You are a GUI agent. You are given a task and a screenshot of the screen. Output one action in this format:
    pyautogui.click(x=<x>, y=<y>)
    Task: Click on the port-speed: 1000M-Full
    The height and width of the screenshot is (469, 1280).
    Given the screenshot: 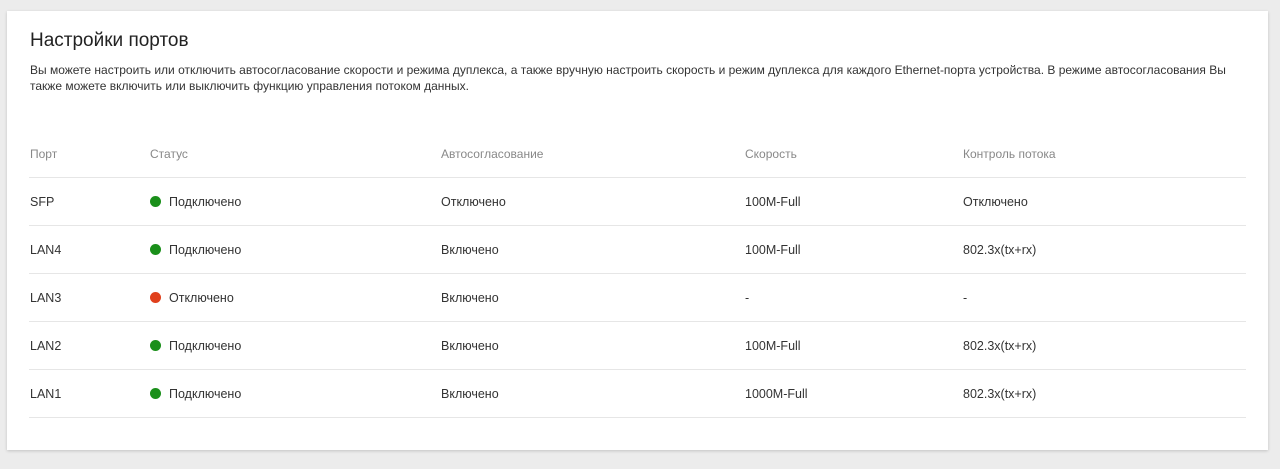 What is the action you would take?
    pyautogui.click(x=776, y=393)
    